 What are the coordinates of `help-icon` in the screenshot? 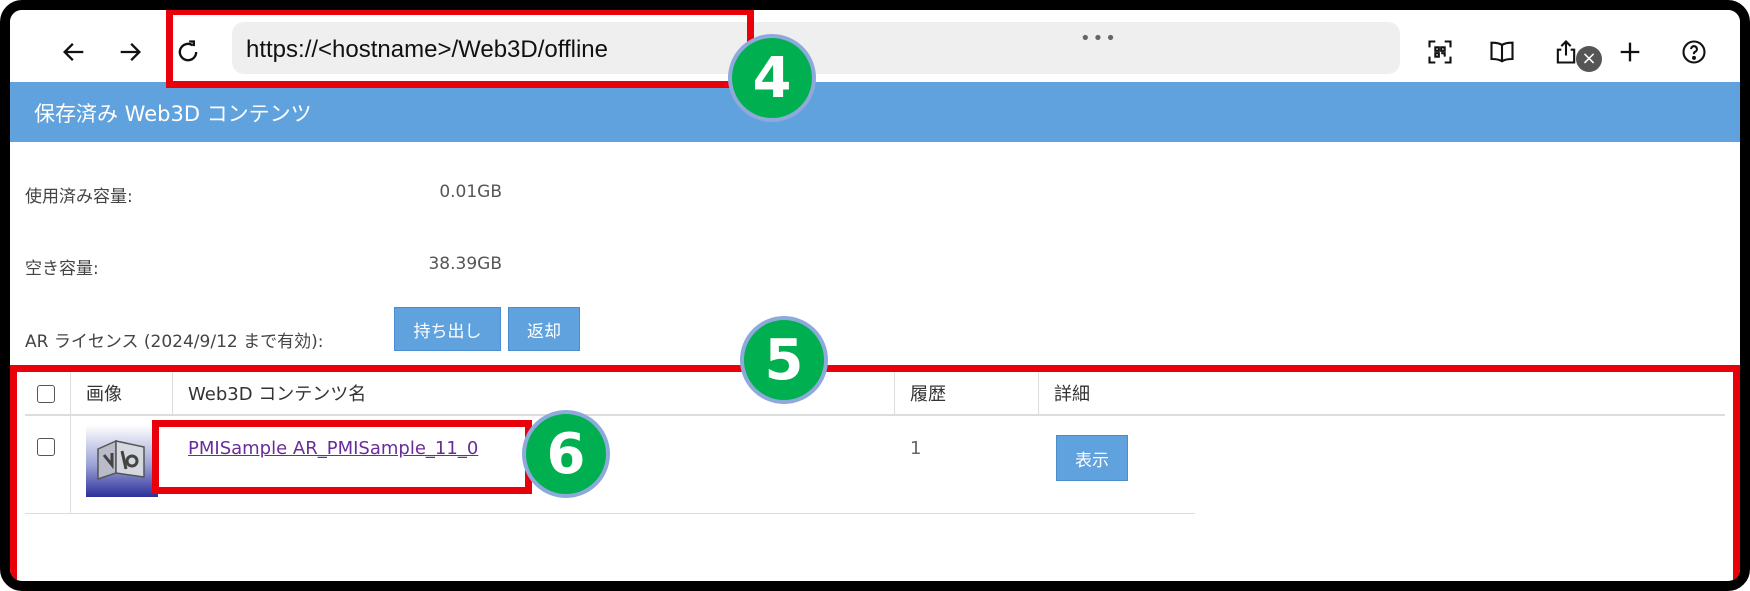 It's located at (1694, 52).